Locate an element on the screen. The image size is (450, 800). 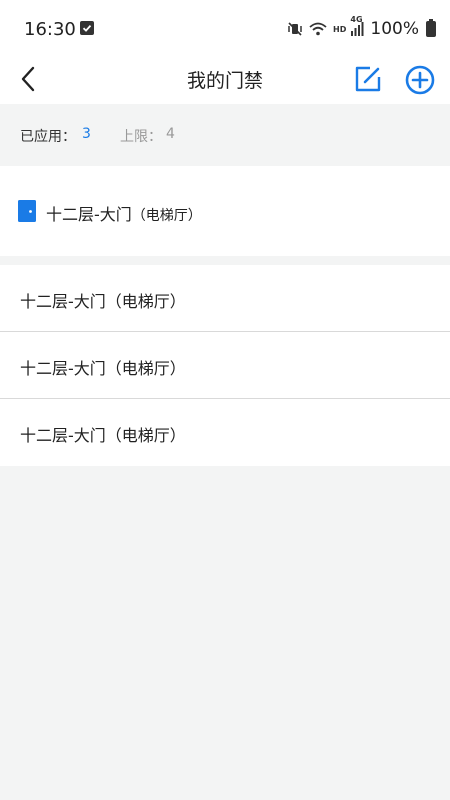
status-icons: HD 4G 100% is located at coordinates (361, 27).